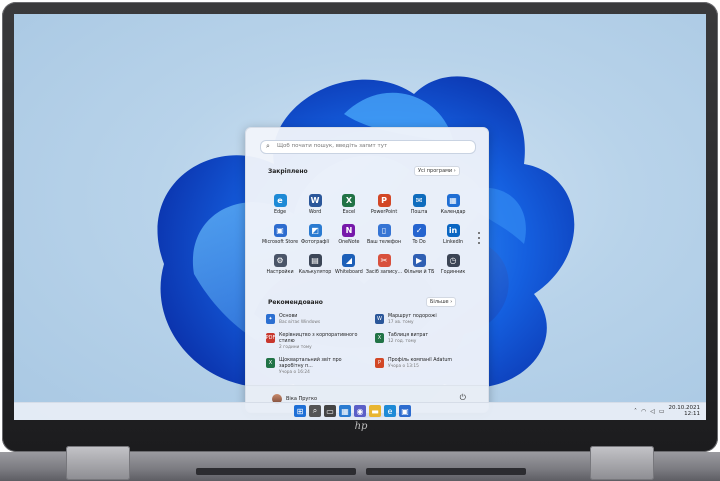 This screenshot has height=481, width=720. I want to click on more-button: Більше ›, so click(441, 302).